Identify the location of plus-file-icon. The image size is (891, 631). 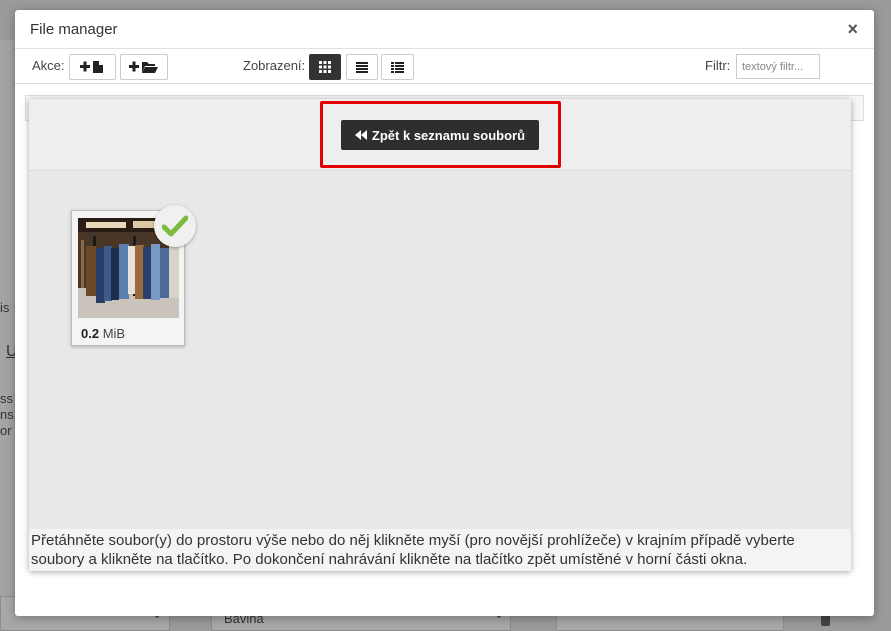
(91, 67).